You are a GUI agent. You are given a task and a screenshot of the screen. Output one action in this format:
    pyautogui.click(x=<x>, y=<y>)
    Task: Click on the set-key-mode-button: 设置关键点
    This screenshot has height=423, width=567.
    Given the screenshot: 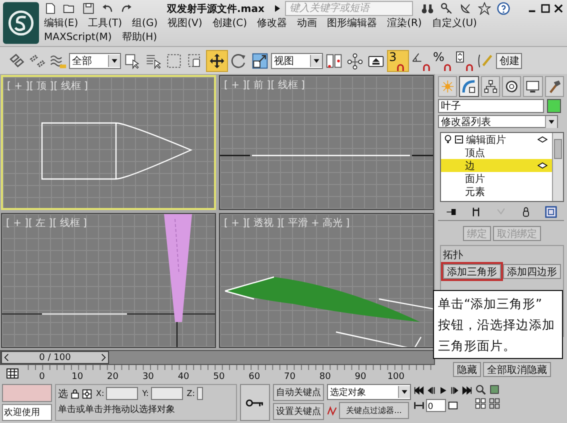 What is the action you would take?
    pyautogui.click(x=298, y=411)
    